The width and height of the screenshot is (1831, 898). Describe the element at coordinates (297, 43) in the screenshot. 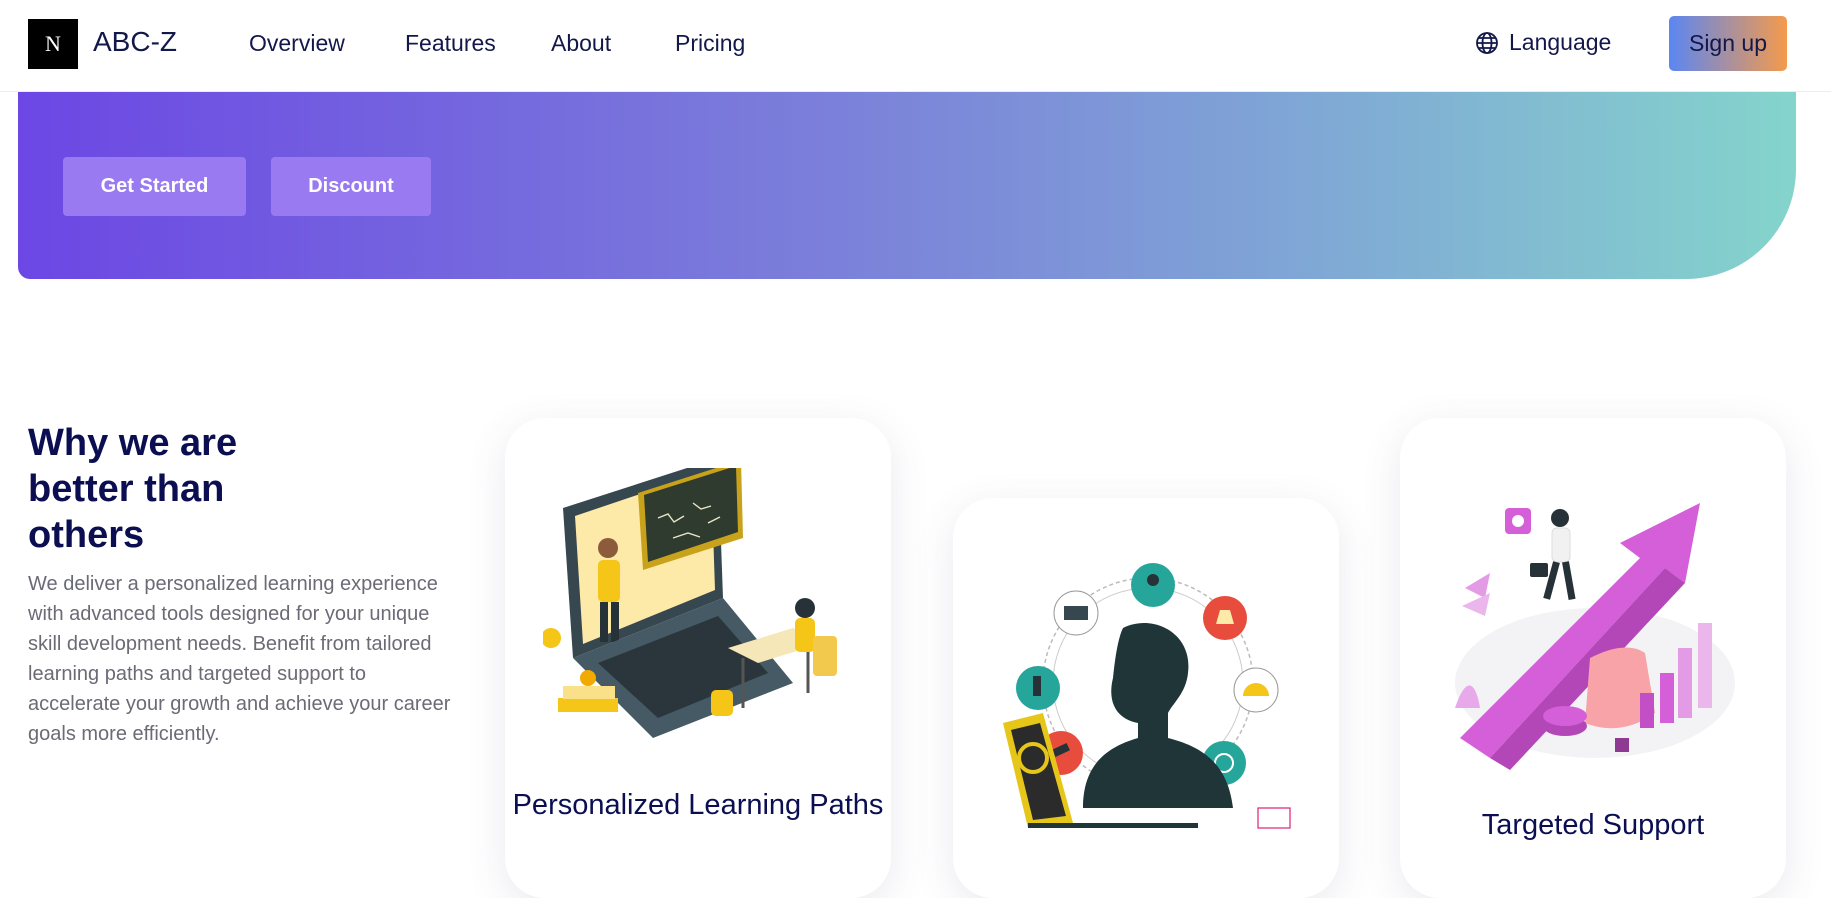

I see `nav-overview: Overview` at that location.